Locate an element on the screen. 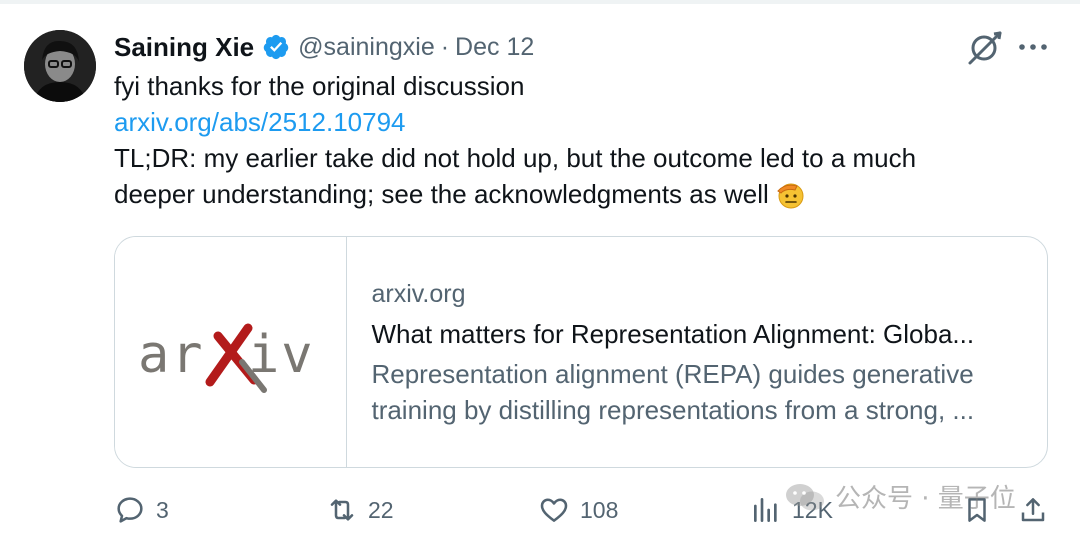 The width and height of the screenshot is (1080, 543). watermark: 公众号 · 量子位 is located at coordinates (899, 496).